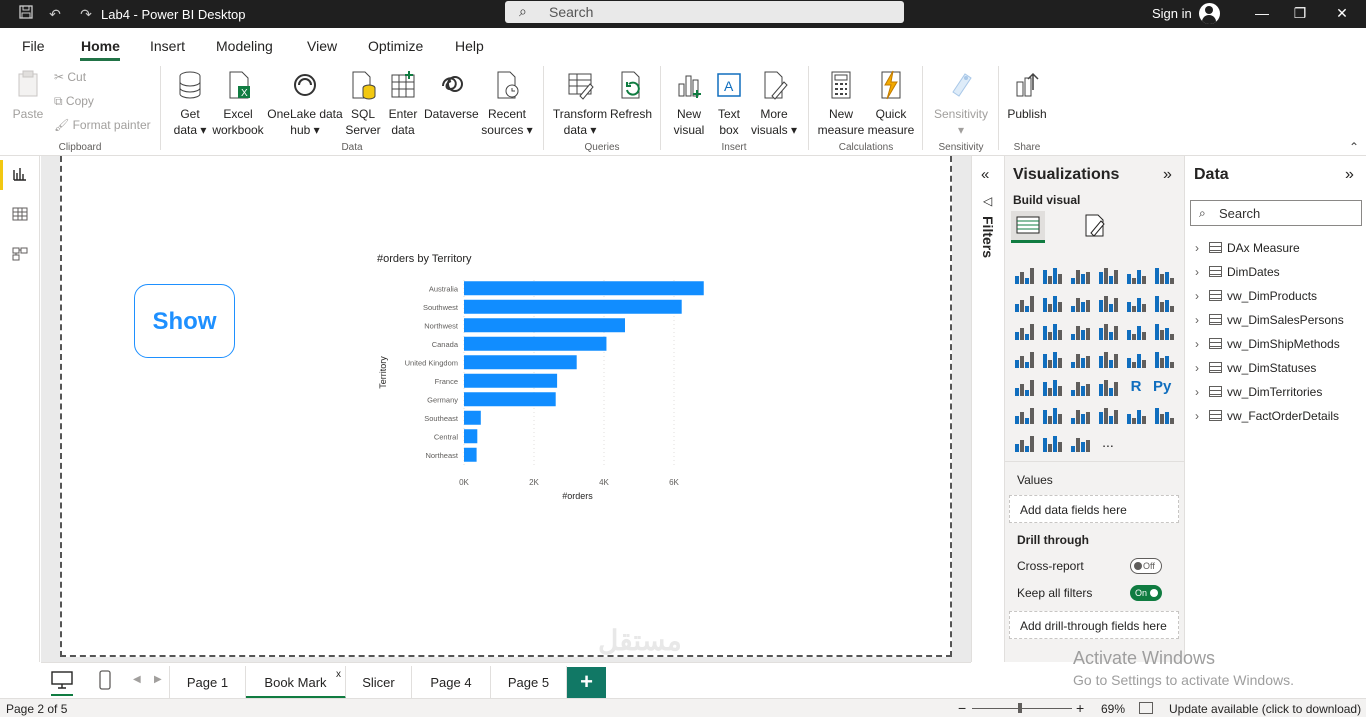  I want to click on quick-measure-button: Quick measure, so click(891, 104).